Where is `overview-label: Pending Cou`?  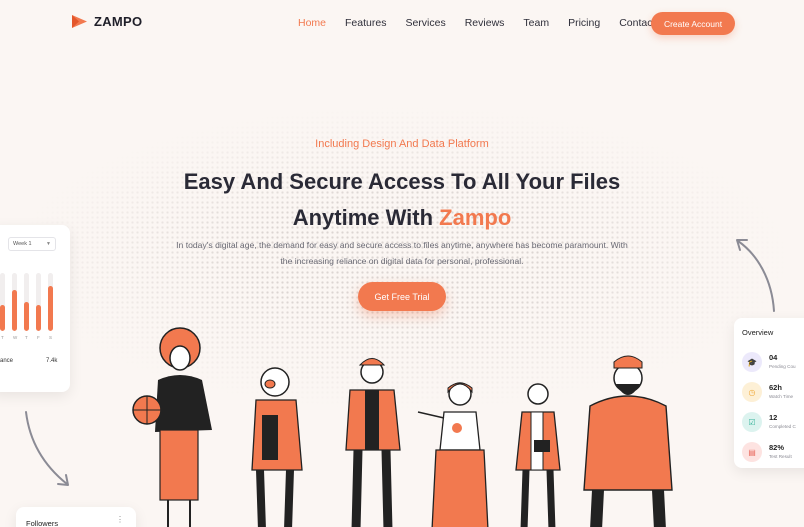
overview-label: Pending Cou is located at coordinates (782, 366).